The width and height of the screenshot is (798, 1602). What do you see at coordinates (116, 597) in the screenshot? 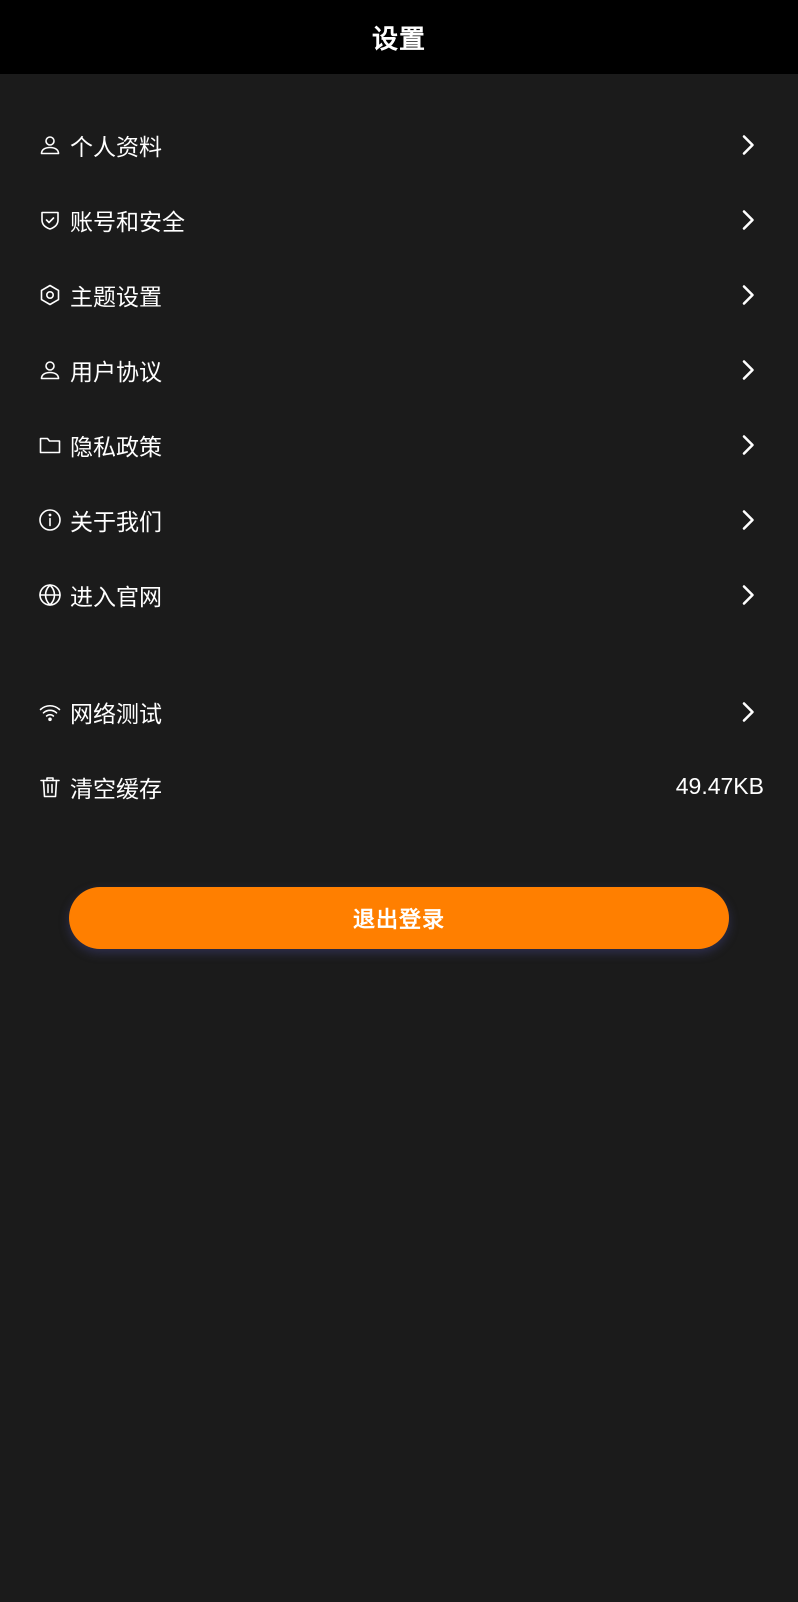
I see `menu-item-label: 进入官网` at bounding box center [116, 597].